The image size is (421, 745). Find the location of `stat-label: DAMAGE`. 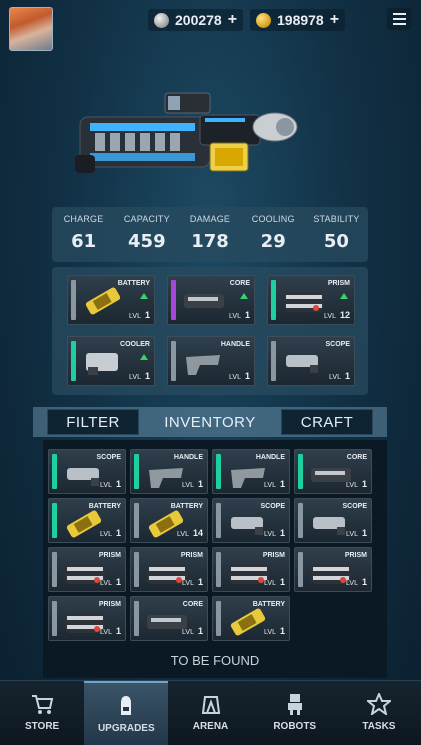

stat-label: DAMAGE is located at coordinates (210, 219).